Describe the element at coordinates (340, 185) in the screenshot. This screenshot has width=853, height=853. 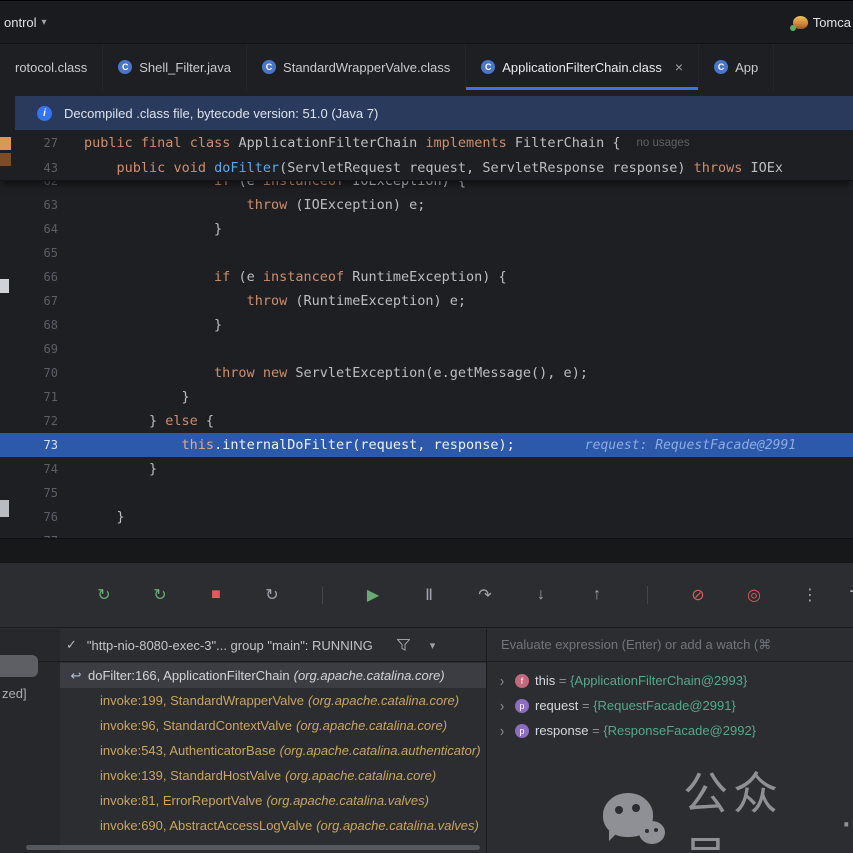
I see `code-text: if (e instanceof IOException) {` at that location.